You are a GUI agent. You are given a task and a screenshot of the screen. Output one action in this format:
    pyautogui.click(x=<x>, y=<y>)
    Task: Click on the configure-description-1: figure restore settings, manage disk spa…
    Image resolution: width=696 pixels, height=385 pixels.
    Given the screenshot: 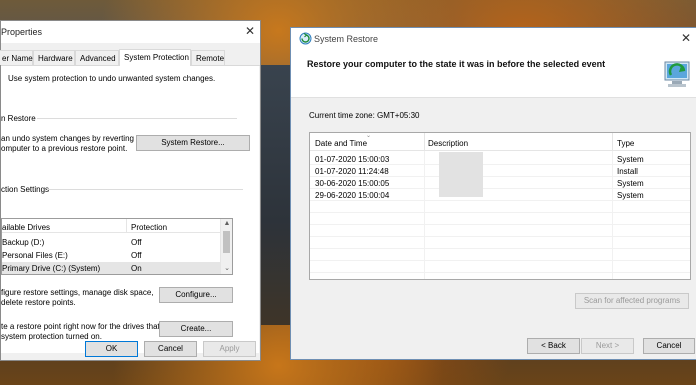 What is the action you would take?
    pyautogui.click(x=77, y=292)
    